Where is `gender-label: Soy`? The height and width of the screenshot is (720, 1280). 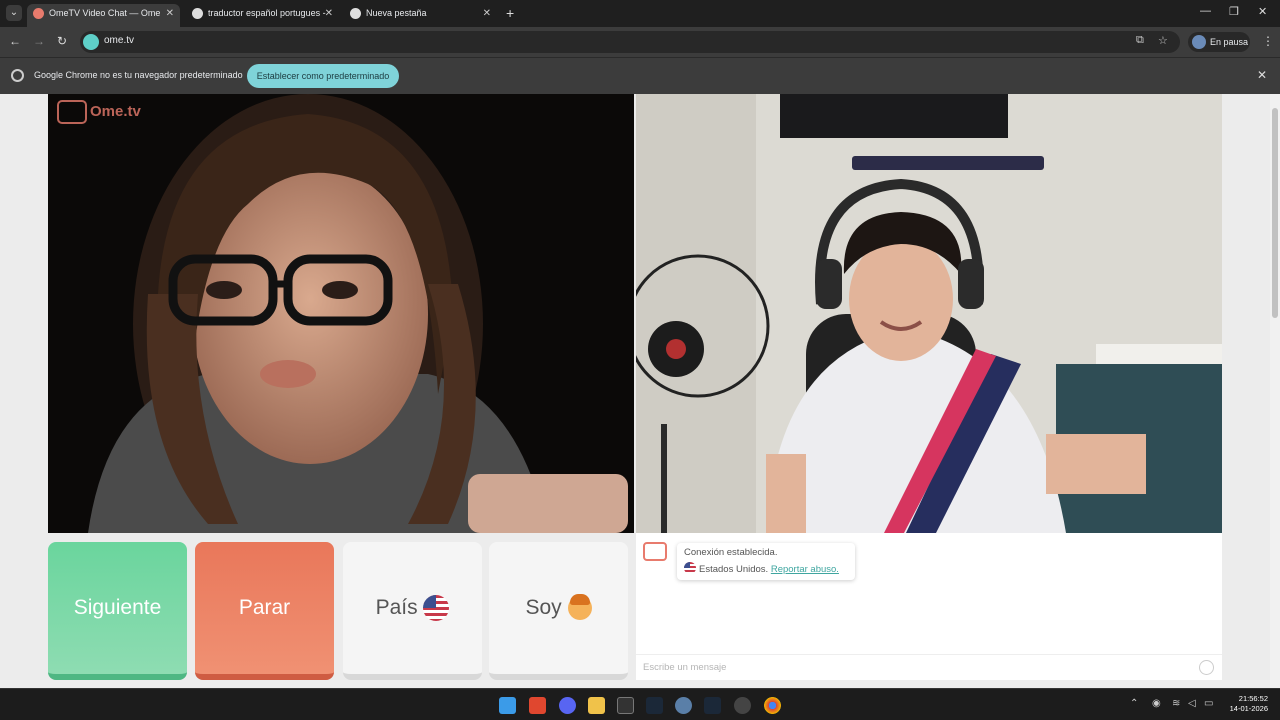
gender-label: Soy is located at coordinates (543, 607).